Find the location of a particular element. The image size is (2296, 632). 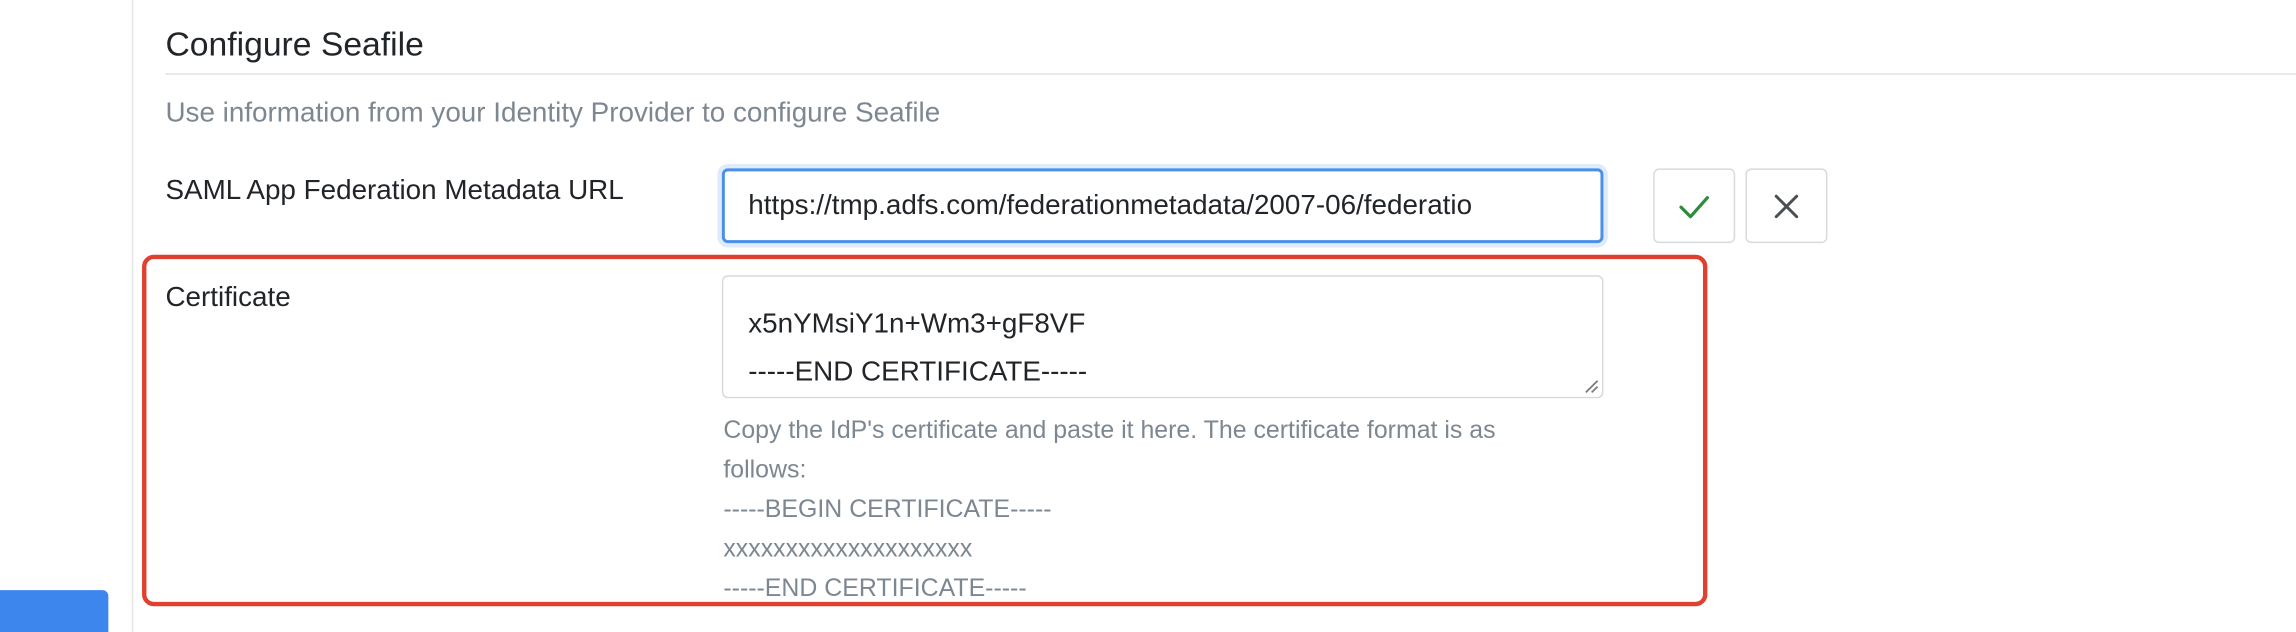

page-title: Configure Seafile is located at coordinates (294, 43).